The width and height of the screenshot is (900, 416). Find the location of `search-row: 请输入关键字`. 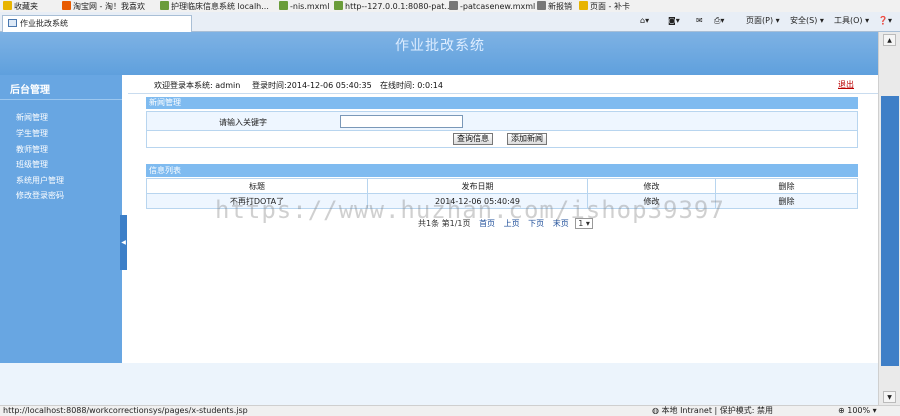

search-row: 请输入关键字 is located at coordinates (502, 121).